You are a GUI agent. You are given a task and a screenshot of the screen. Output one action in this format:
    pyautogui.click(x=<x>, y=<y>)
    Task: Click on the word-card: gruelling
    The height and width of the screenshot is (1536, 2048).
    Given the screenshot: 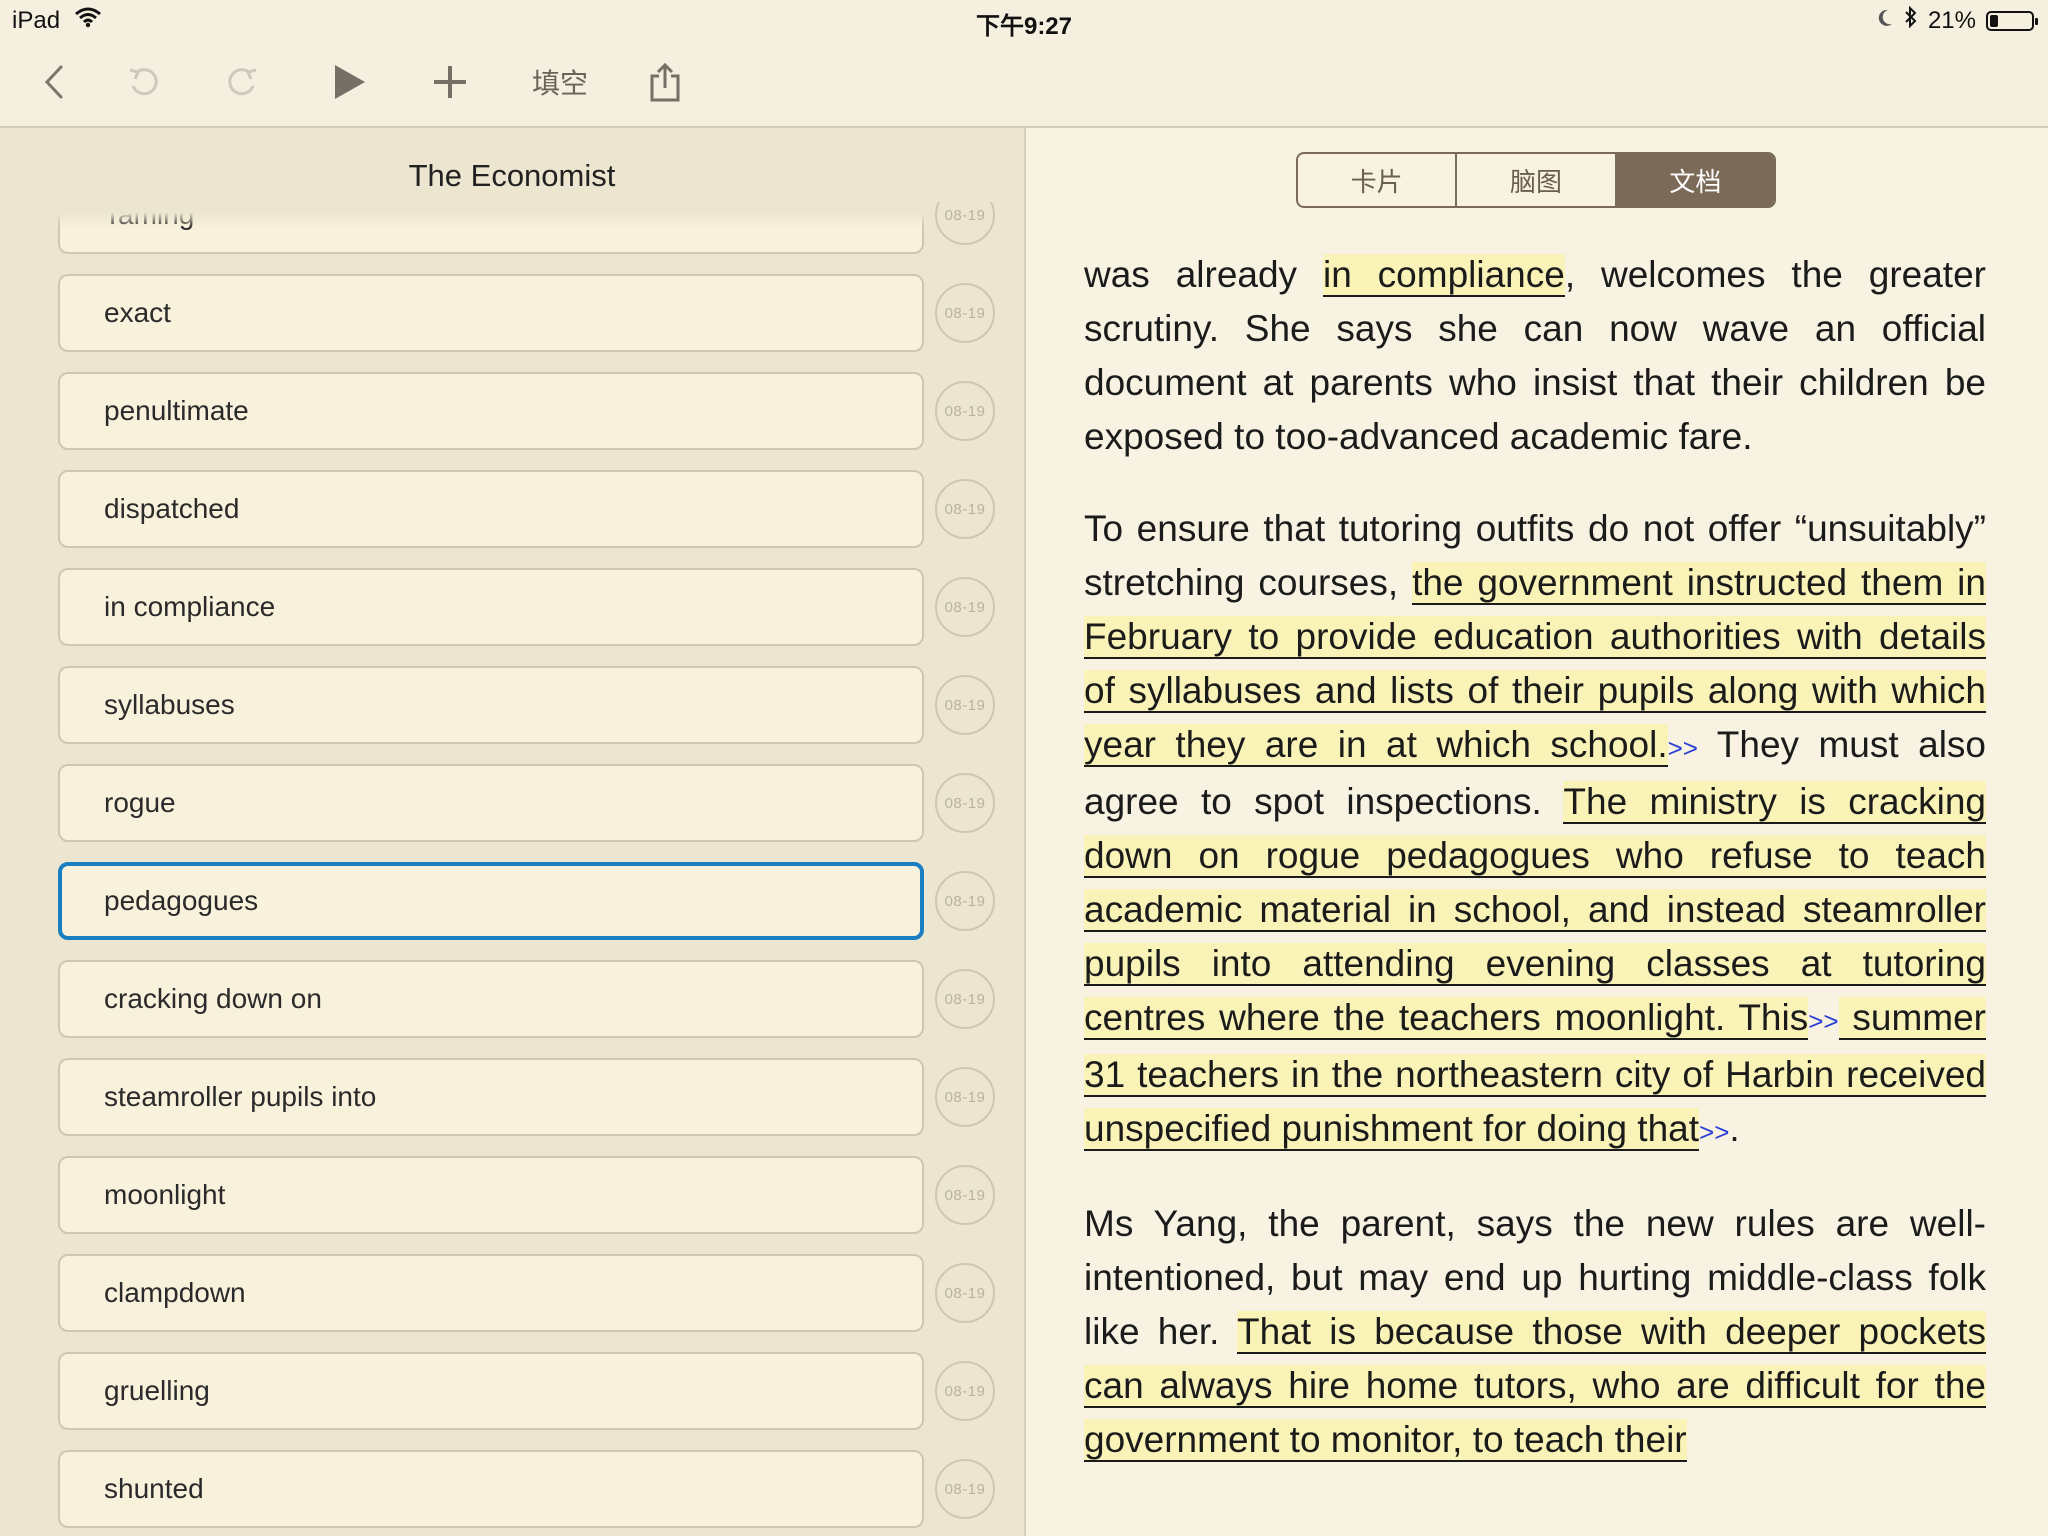 What is the action you would take?
    pyautogui.click(x=491, y=1391)
    